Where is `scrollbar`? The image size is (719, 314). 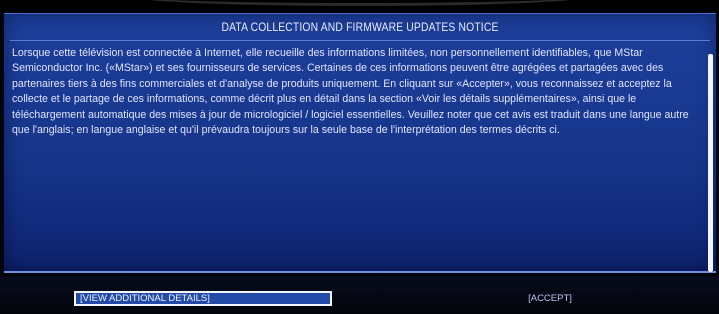
scrollbar is located at coordinates (710, 163).